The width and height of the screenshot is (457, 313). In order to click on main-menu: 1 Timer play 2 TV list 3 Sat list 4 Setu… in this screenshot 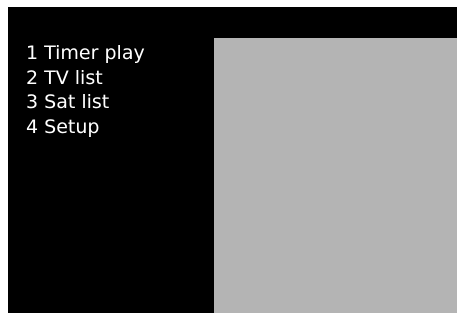, I will do `click(85, 90)`.